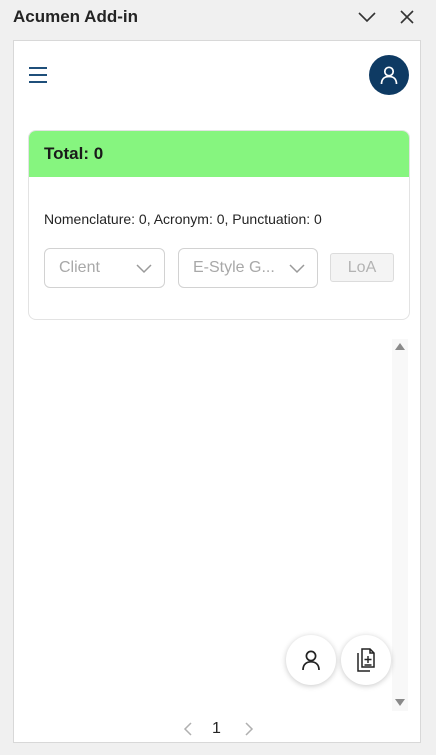  Describe the element at coordinates (218, 17) in the screenshot. I see `title-bar: Acumen Add-in` at that location.